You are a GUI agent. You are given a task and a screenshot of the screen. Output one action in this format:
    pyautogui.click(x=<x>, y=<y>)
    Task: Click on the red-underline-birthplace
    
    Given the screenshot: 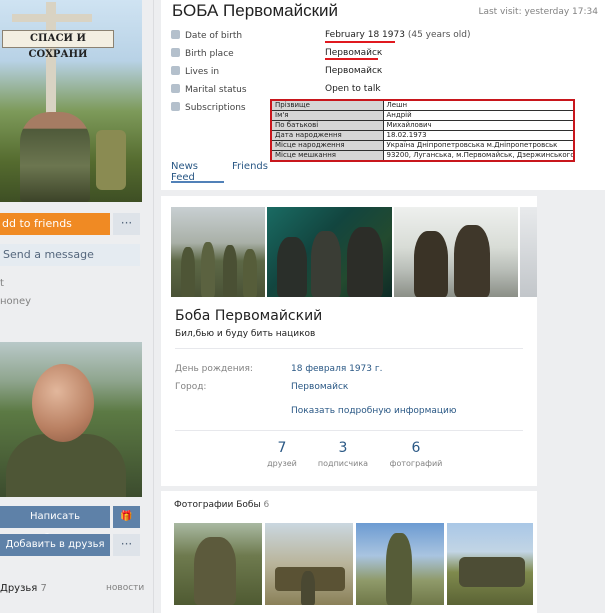 What is the action you would take?
    pyautogui.click(x=351, y=59)
    